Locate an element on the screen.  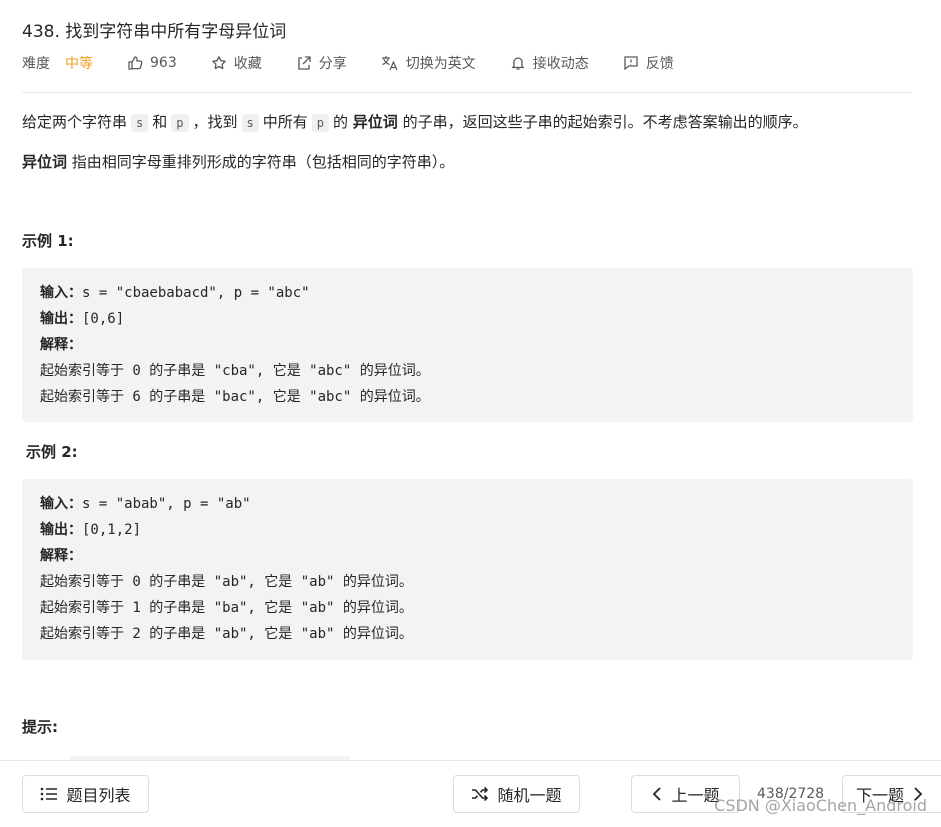
notify-button: 接收动态 is located at coordinates (549, 63).